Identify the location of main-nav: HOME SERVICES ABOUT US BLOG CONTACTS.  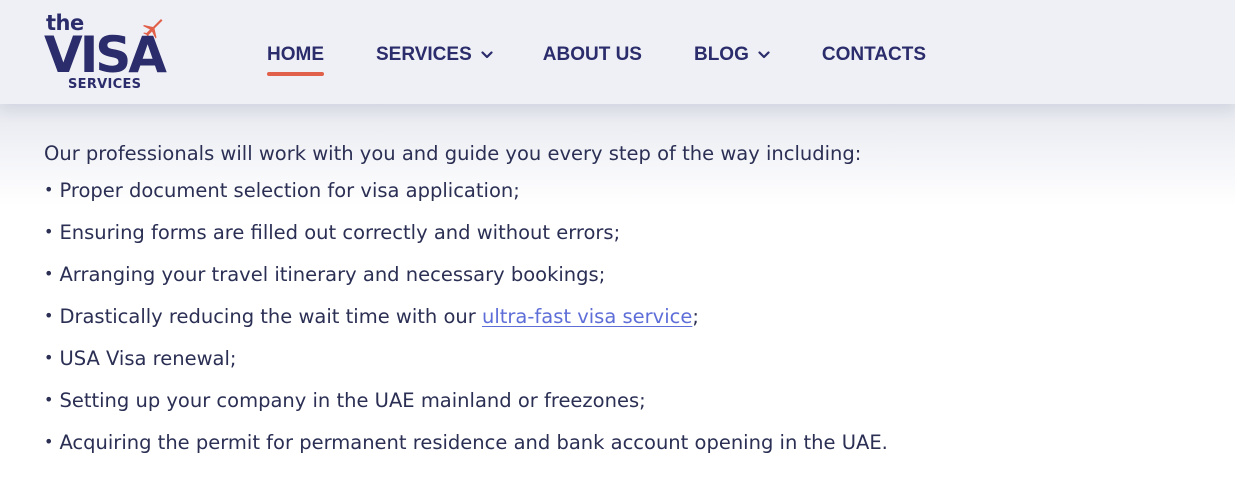
(596, 52).